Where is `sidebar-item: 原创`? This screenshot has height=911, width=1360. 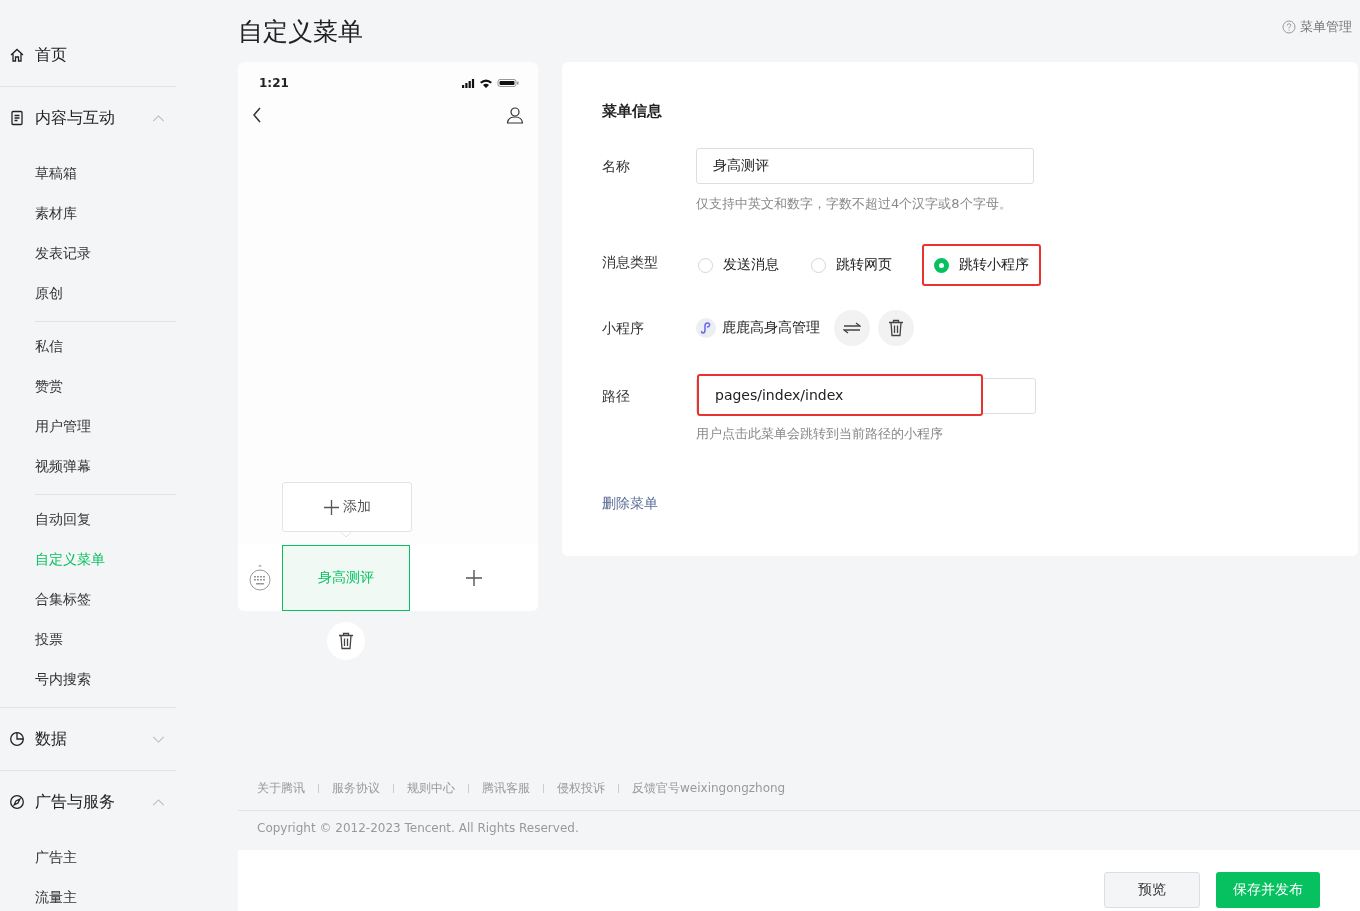 sidebar-item: 原创 is located at coordinates (105, 293).